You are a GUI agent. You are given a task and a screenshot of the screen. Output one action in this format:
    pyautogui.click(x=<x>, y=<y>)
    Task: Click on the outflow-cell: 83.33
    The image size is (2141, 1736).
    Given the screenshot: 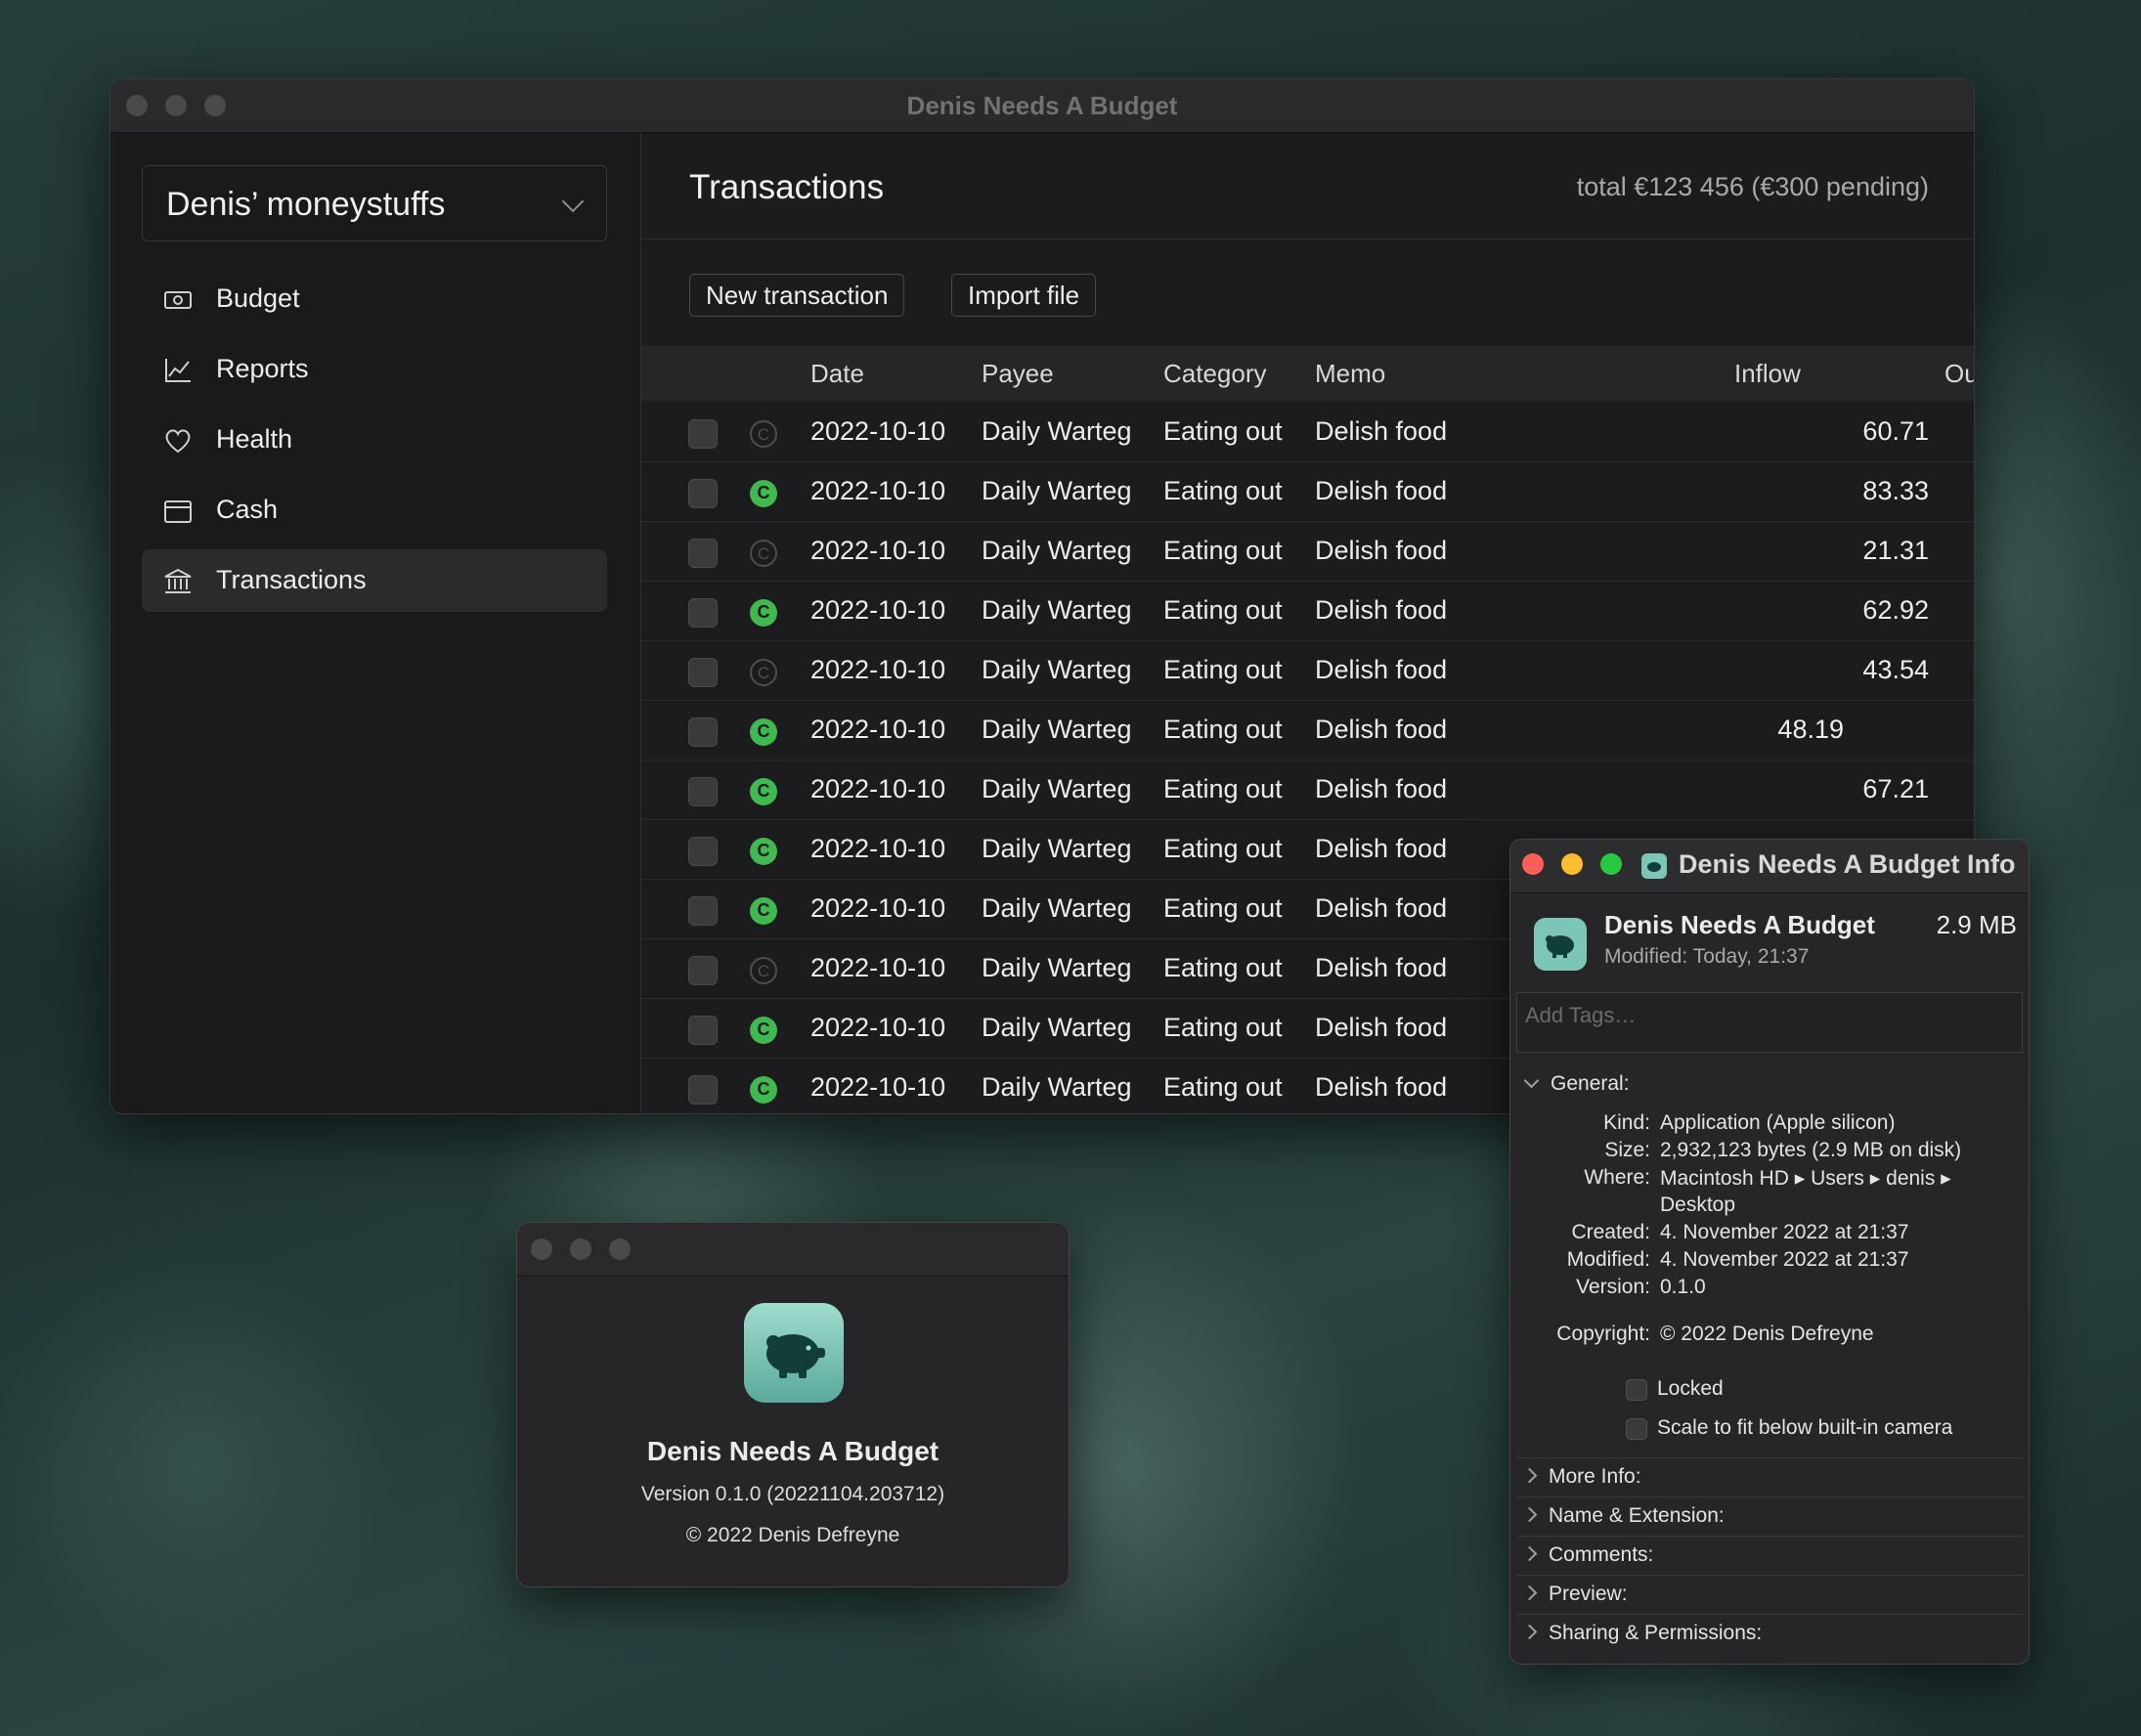 What is the action you would take?
    pyautogui.click(x=1895, y=490)
    